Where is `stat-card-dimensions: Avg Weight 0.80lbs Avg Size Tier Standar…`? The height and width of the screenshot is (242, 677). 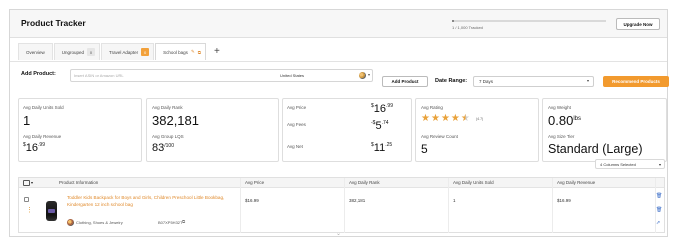
stat-card-dimensions: Avg Weight 0.80lbs Avg Size Tier Standar… is located at coordinates (604, 130).